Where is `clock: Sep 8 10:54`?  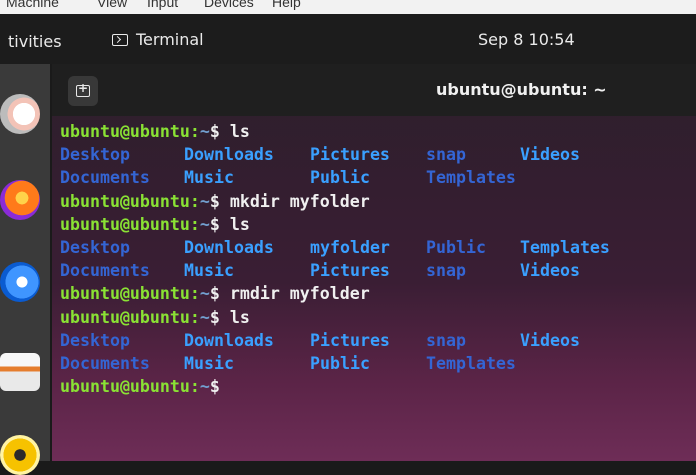
clock: Sep 8 10:54 is located at coordinates (526, 39).